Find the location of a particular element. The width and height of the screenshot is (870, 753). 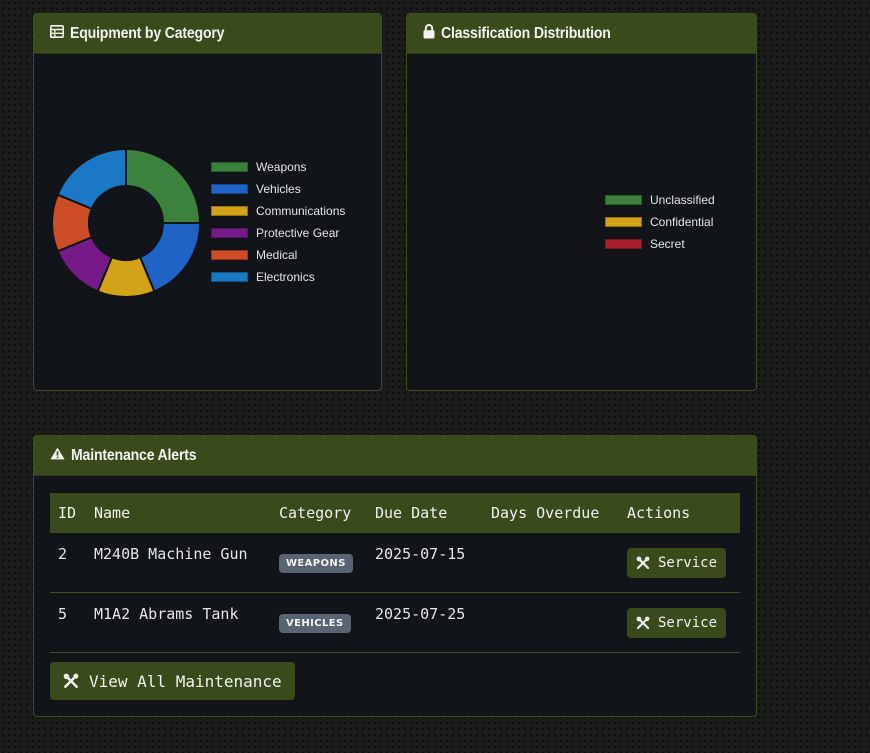

column-header-id: ID is located at coordinates (68, 513).